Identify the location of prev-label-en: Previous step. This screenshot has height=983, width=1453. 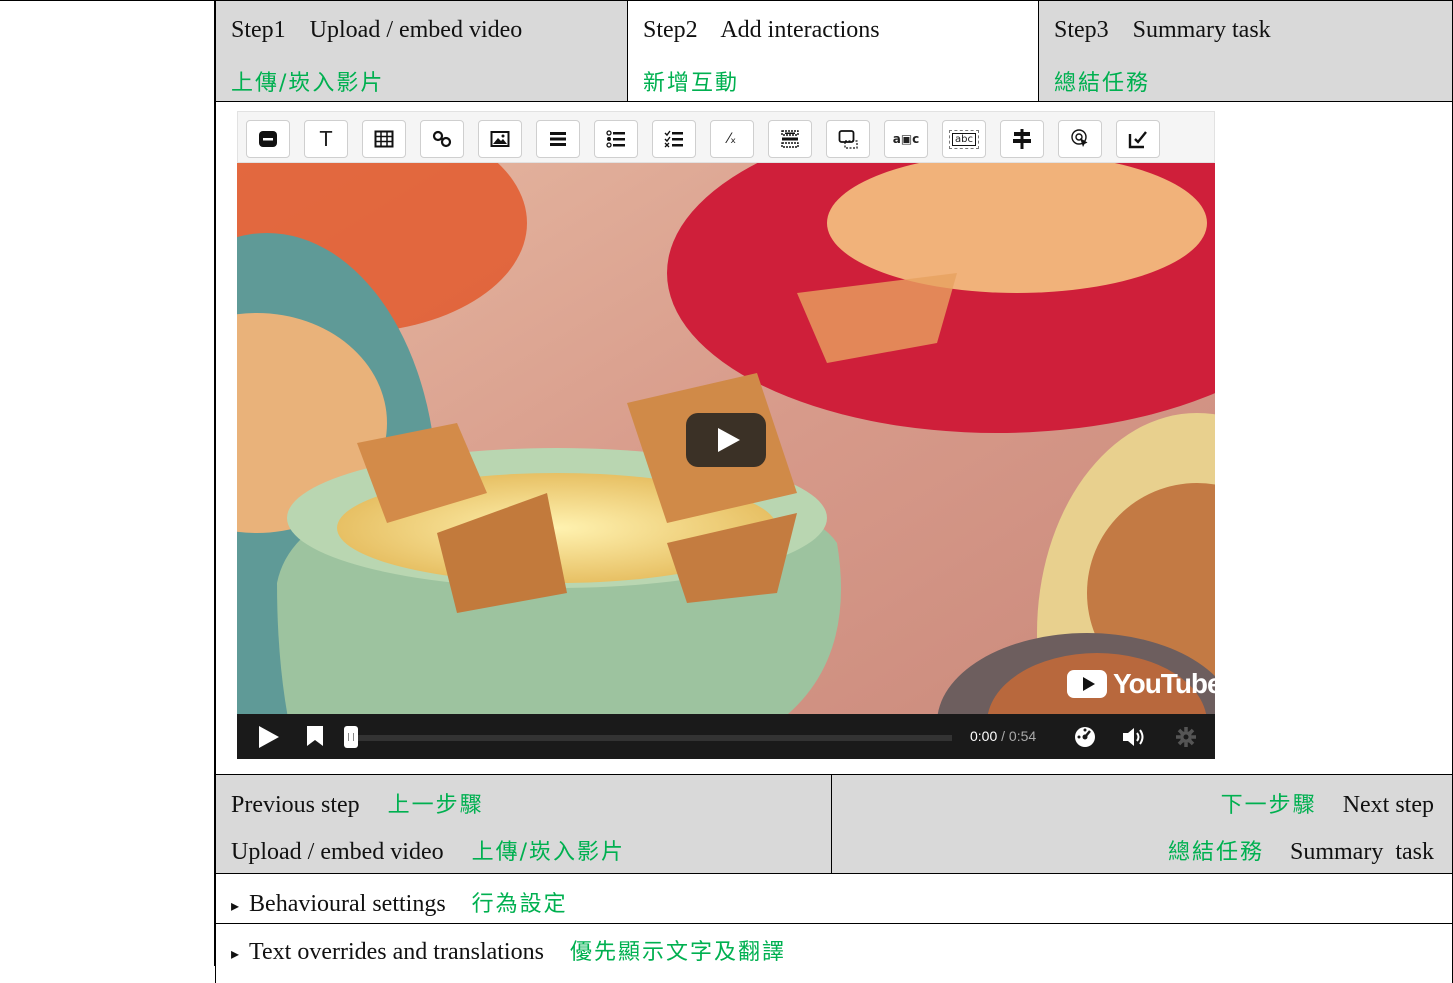
(295, 805).